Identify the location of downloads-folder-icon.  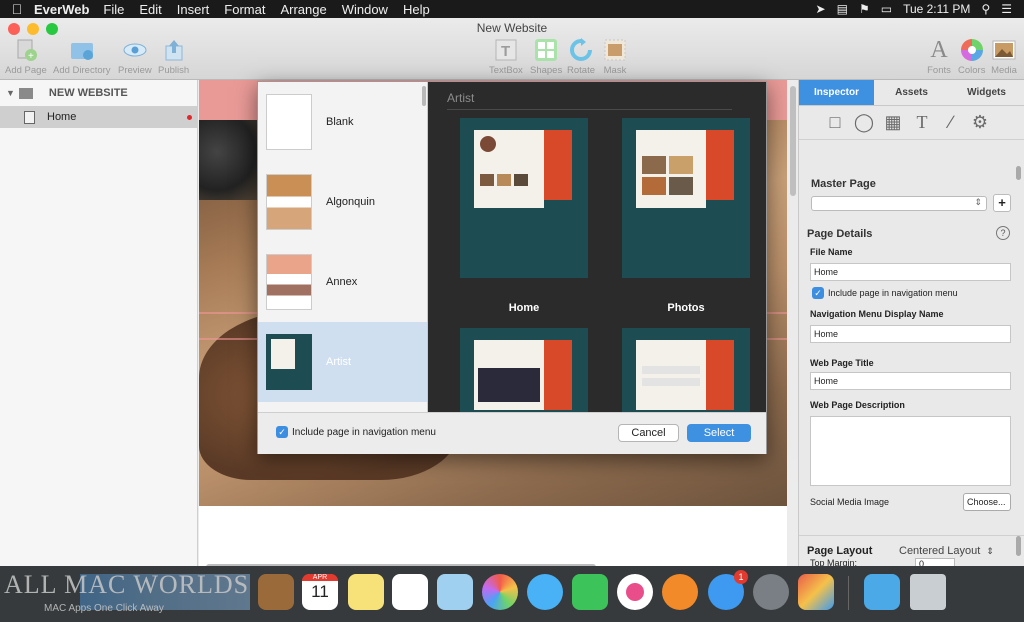
(882, 592).